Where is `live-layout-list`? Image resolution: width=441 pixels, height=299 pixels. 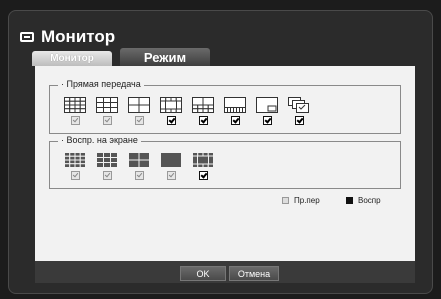 live-layout-list is located at coordinates (187, 111).